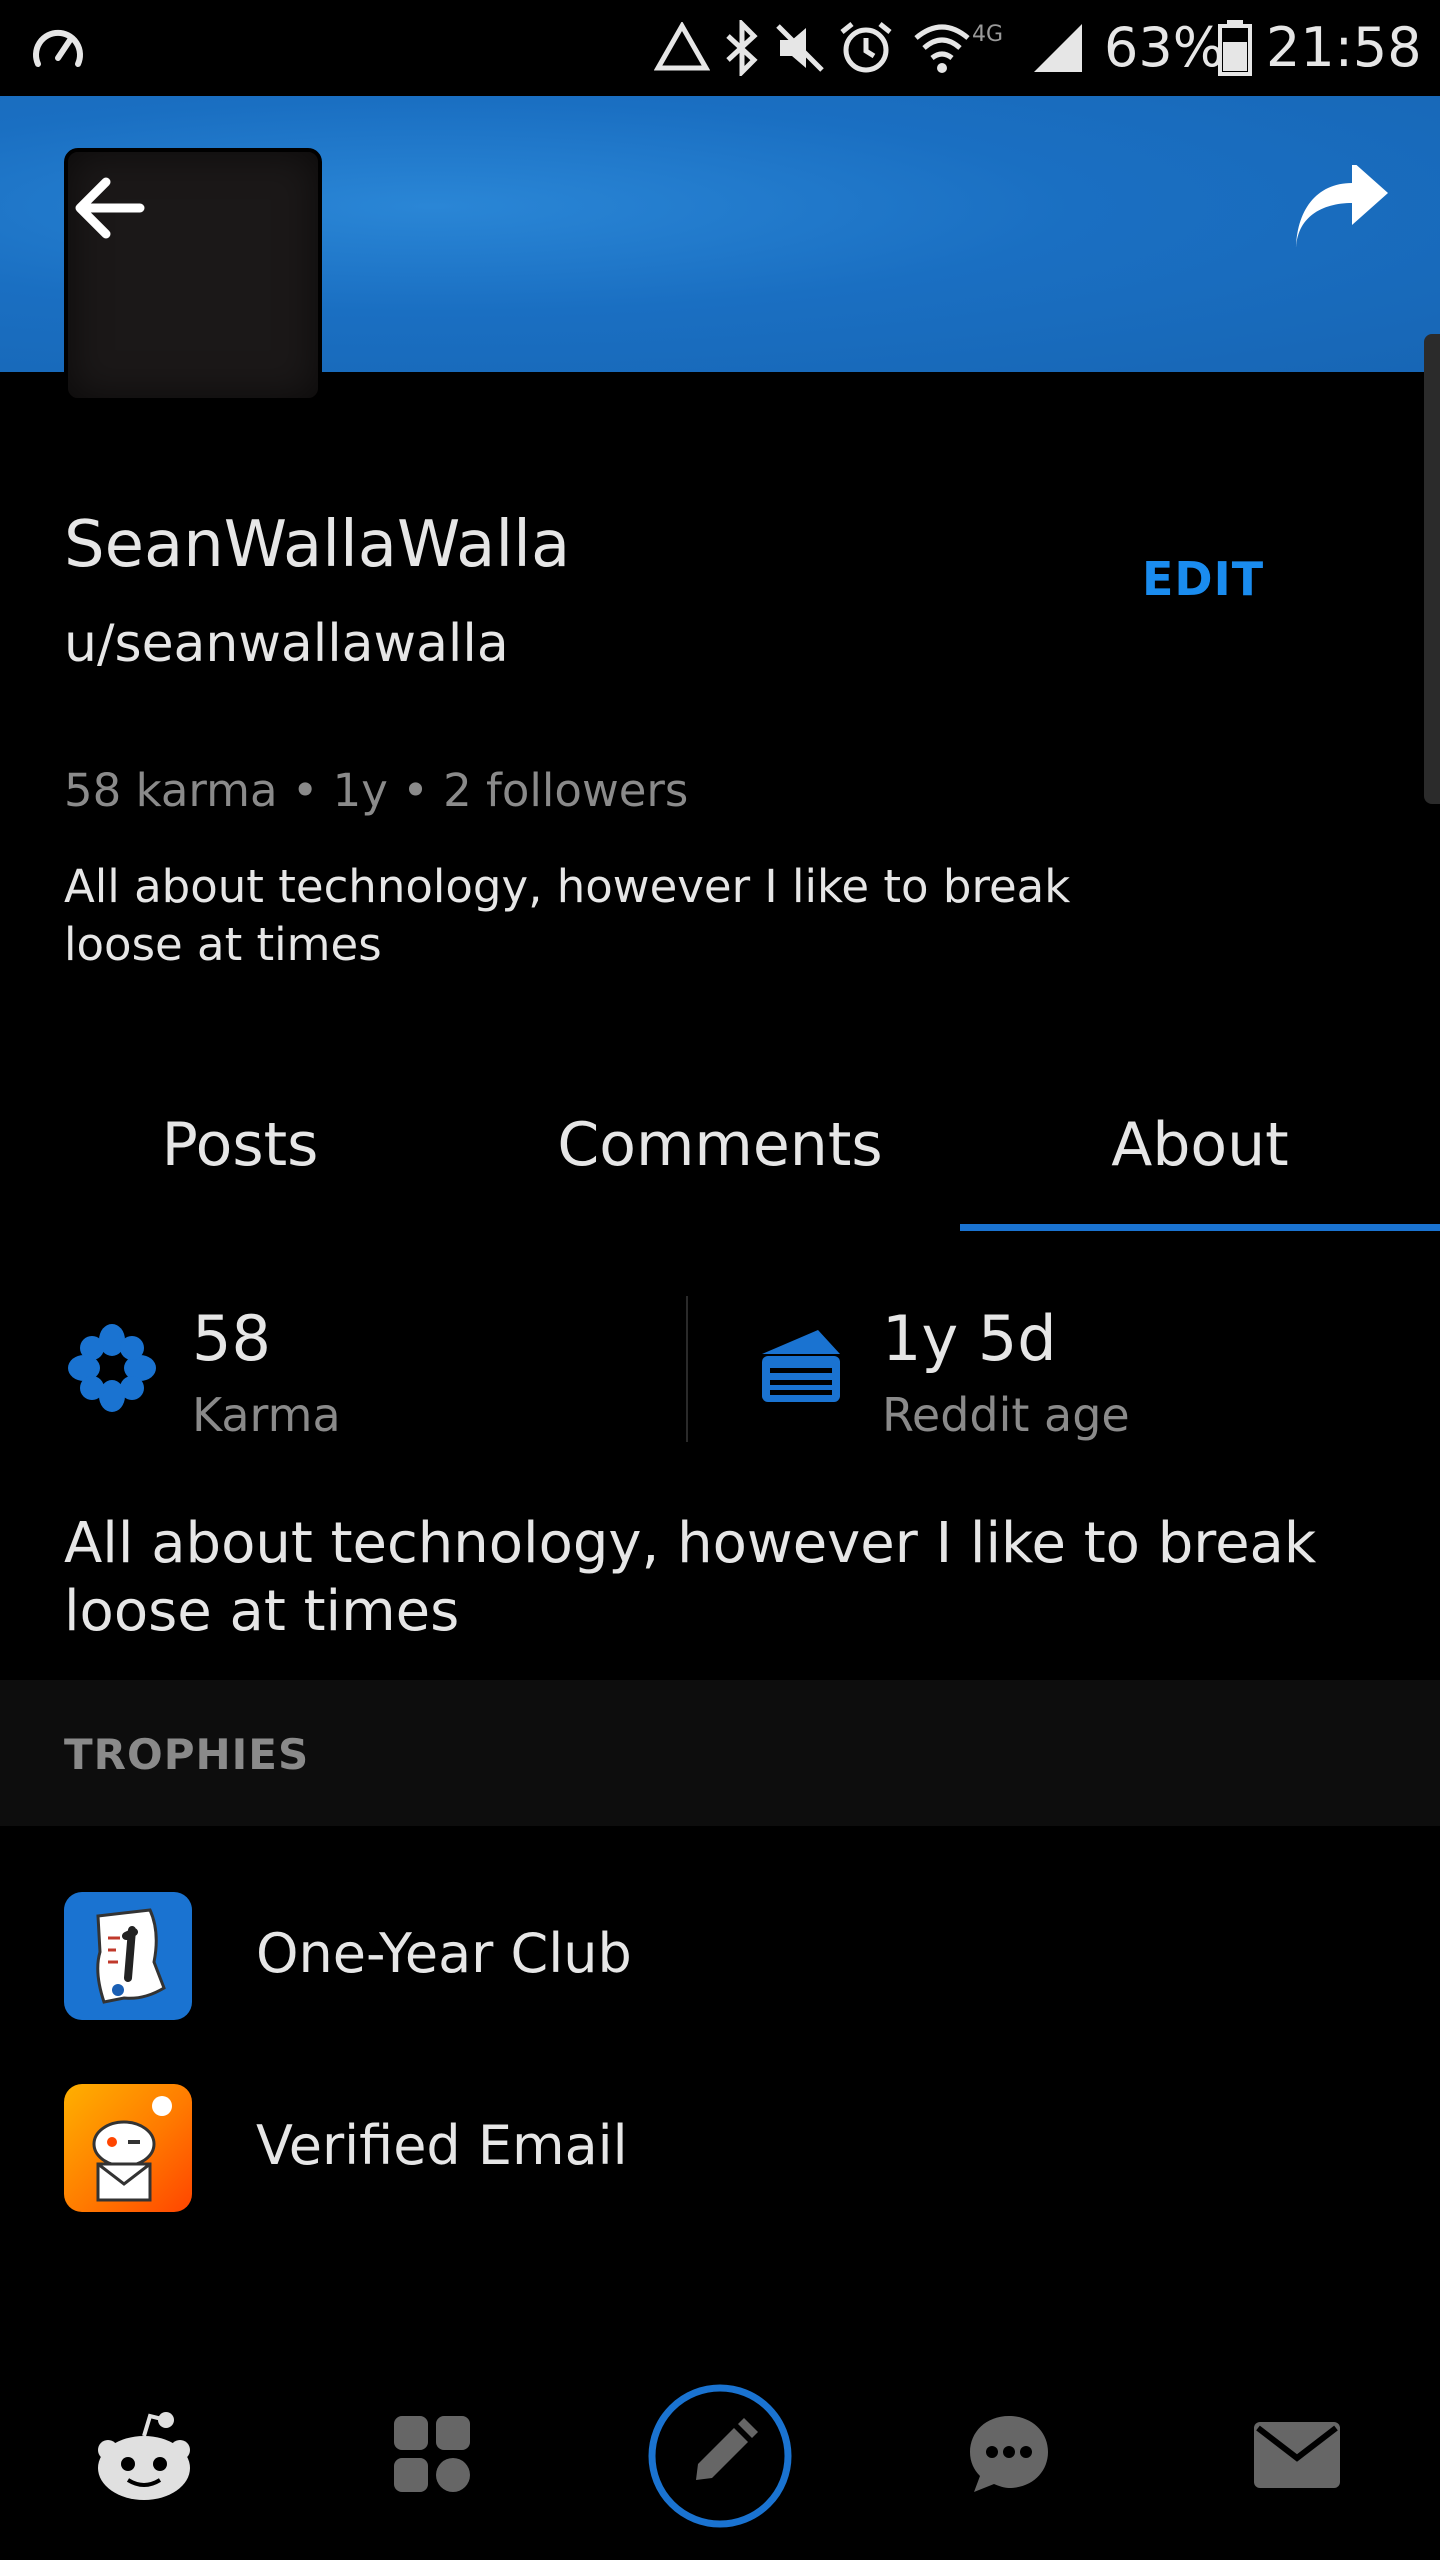 The image size is (1440, 2560). I want to click on status-bar: 4G 63% 21:58, so click(720, 48).